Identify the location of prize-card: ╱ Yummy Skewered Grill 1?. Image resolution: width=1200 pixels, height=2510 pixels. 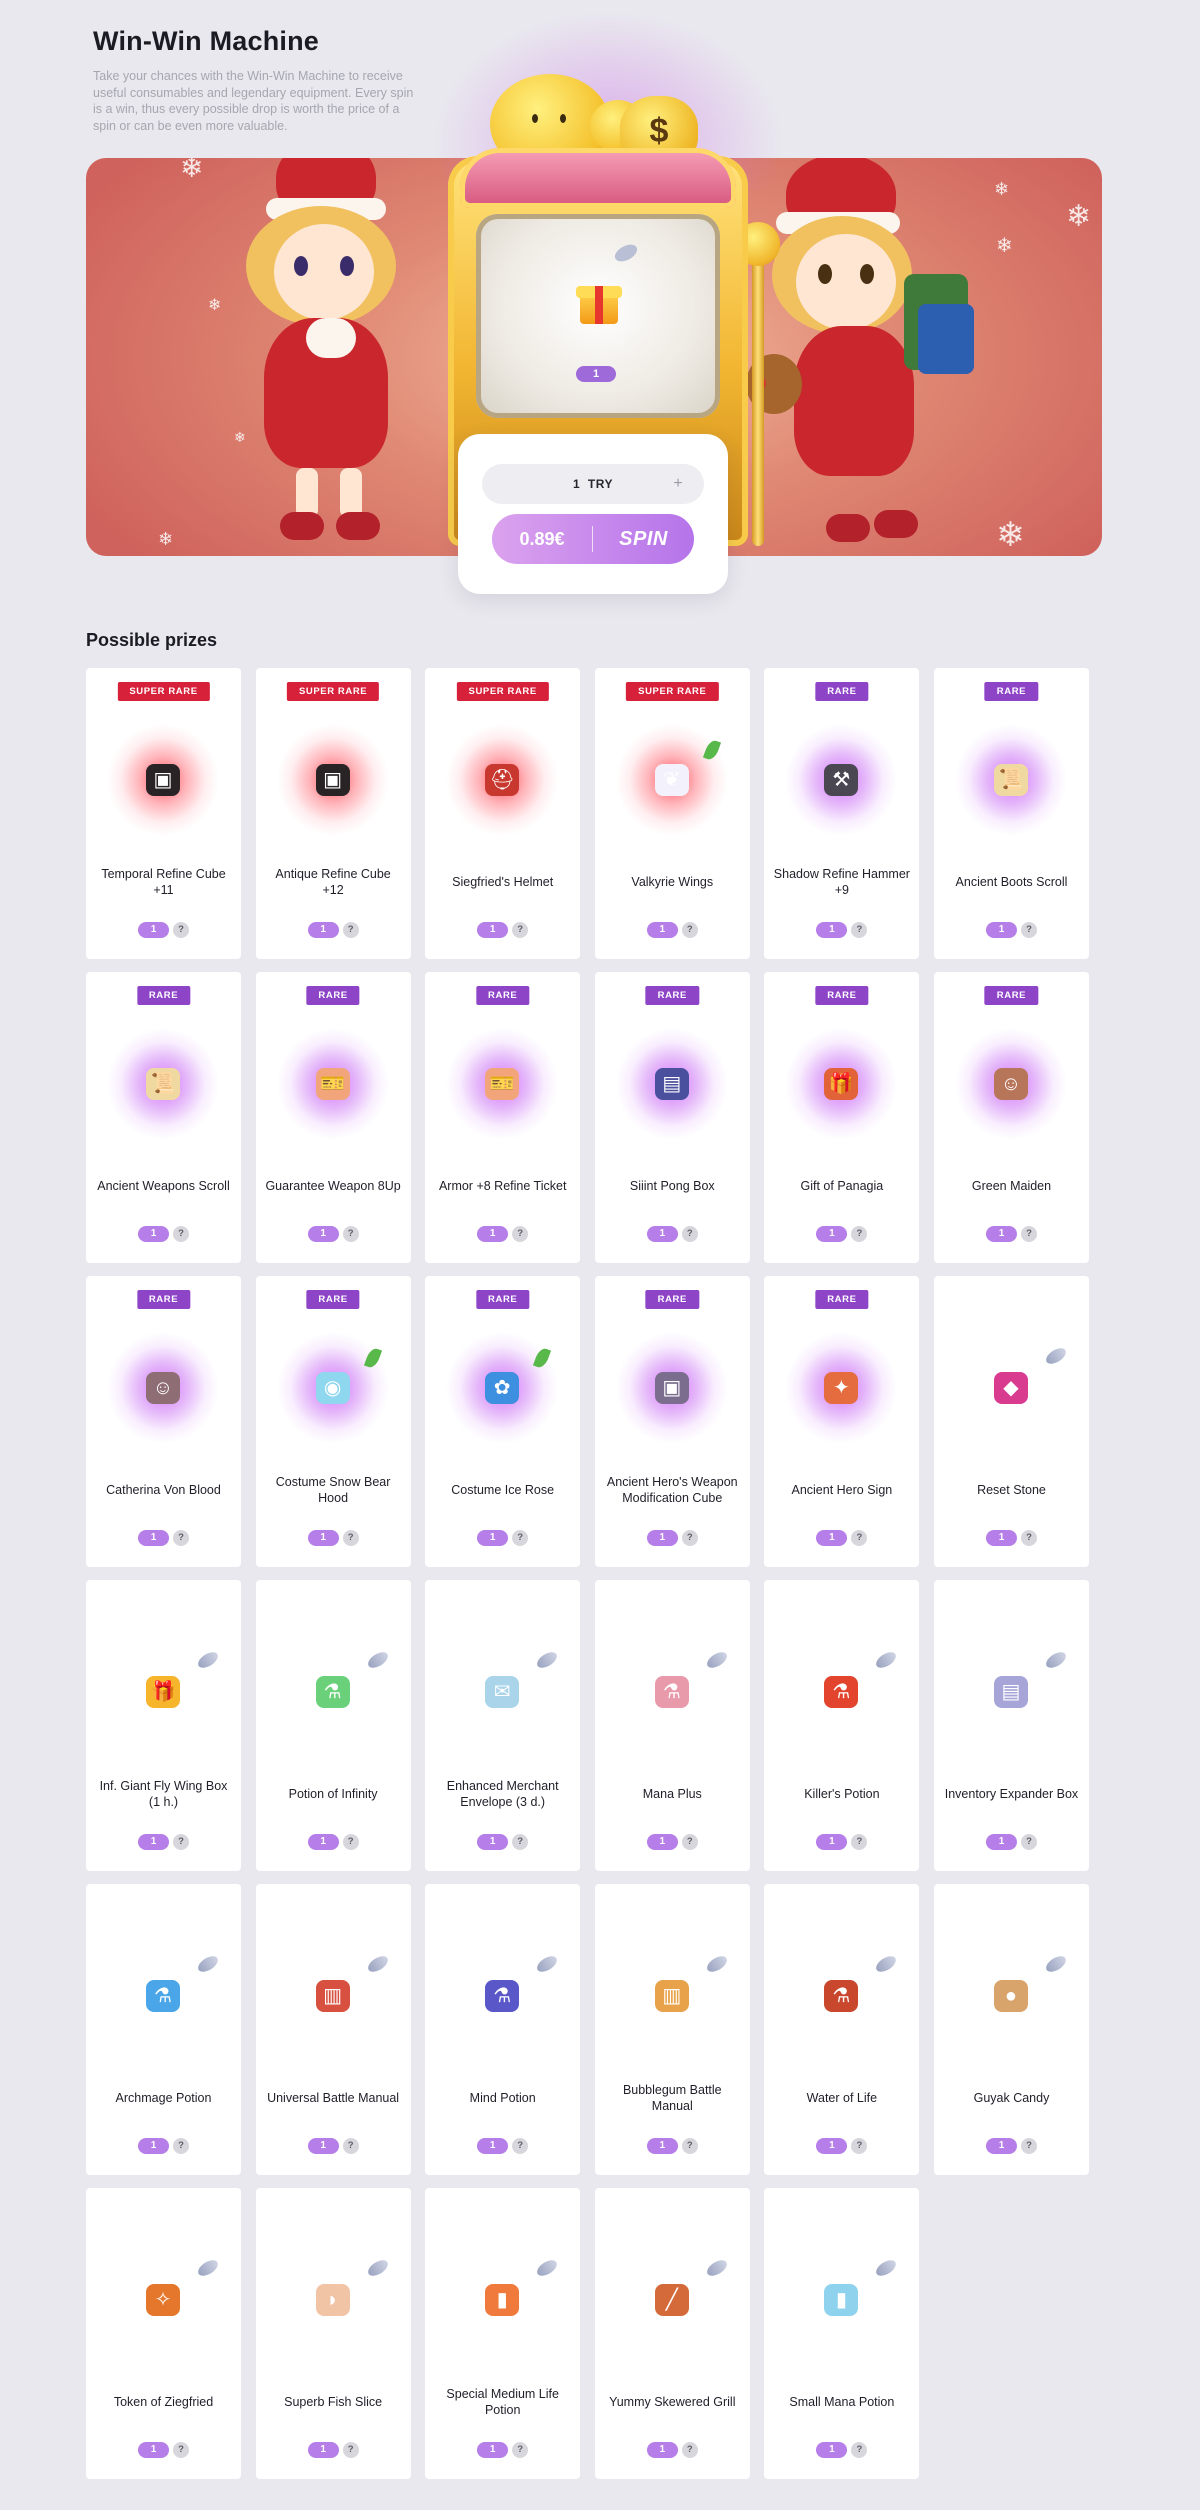
(672, 2333).